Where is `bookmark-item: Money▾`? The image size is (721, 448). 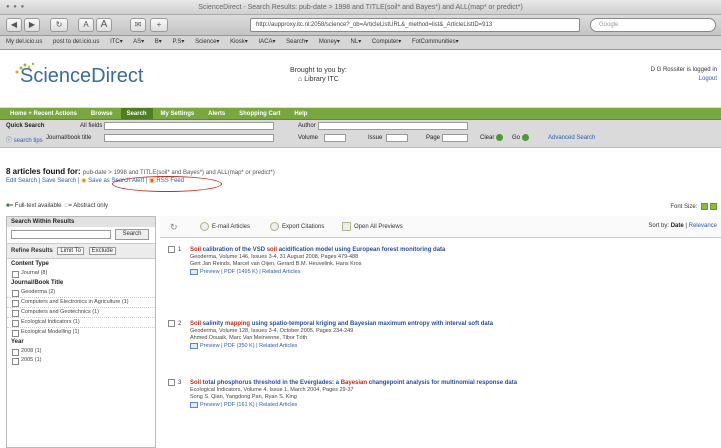
bookmark-item: Money▾ is located at coordinates (329, 42).